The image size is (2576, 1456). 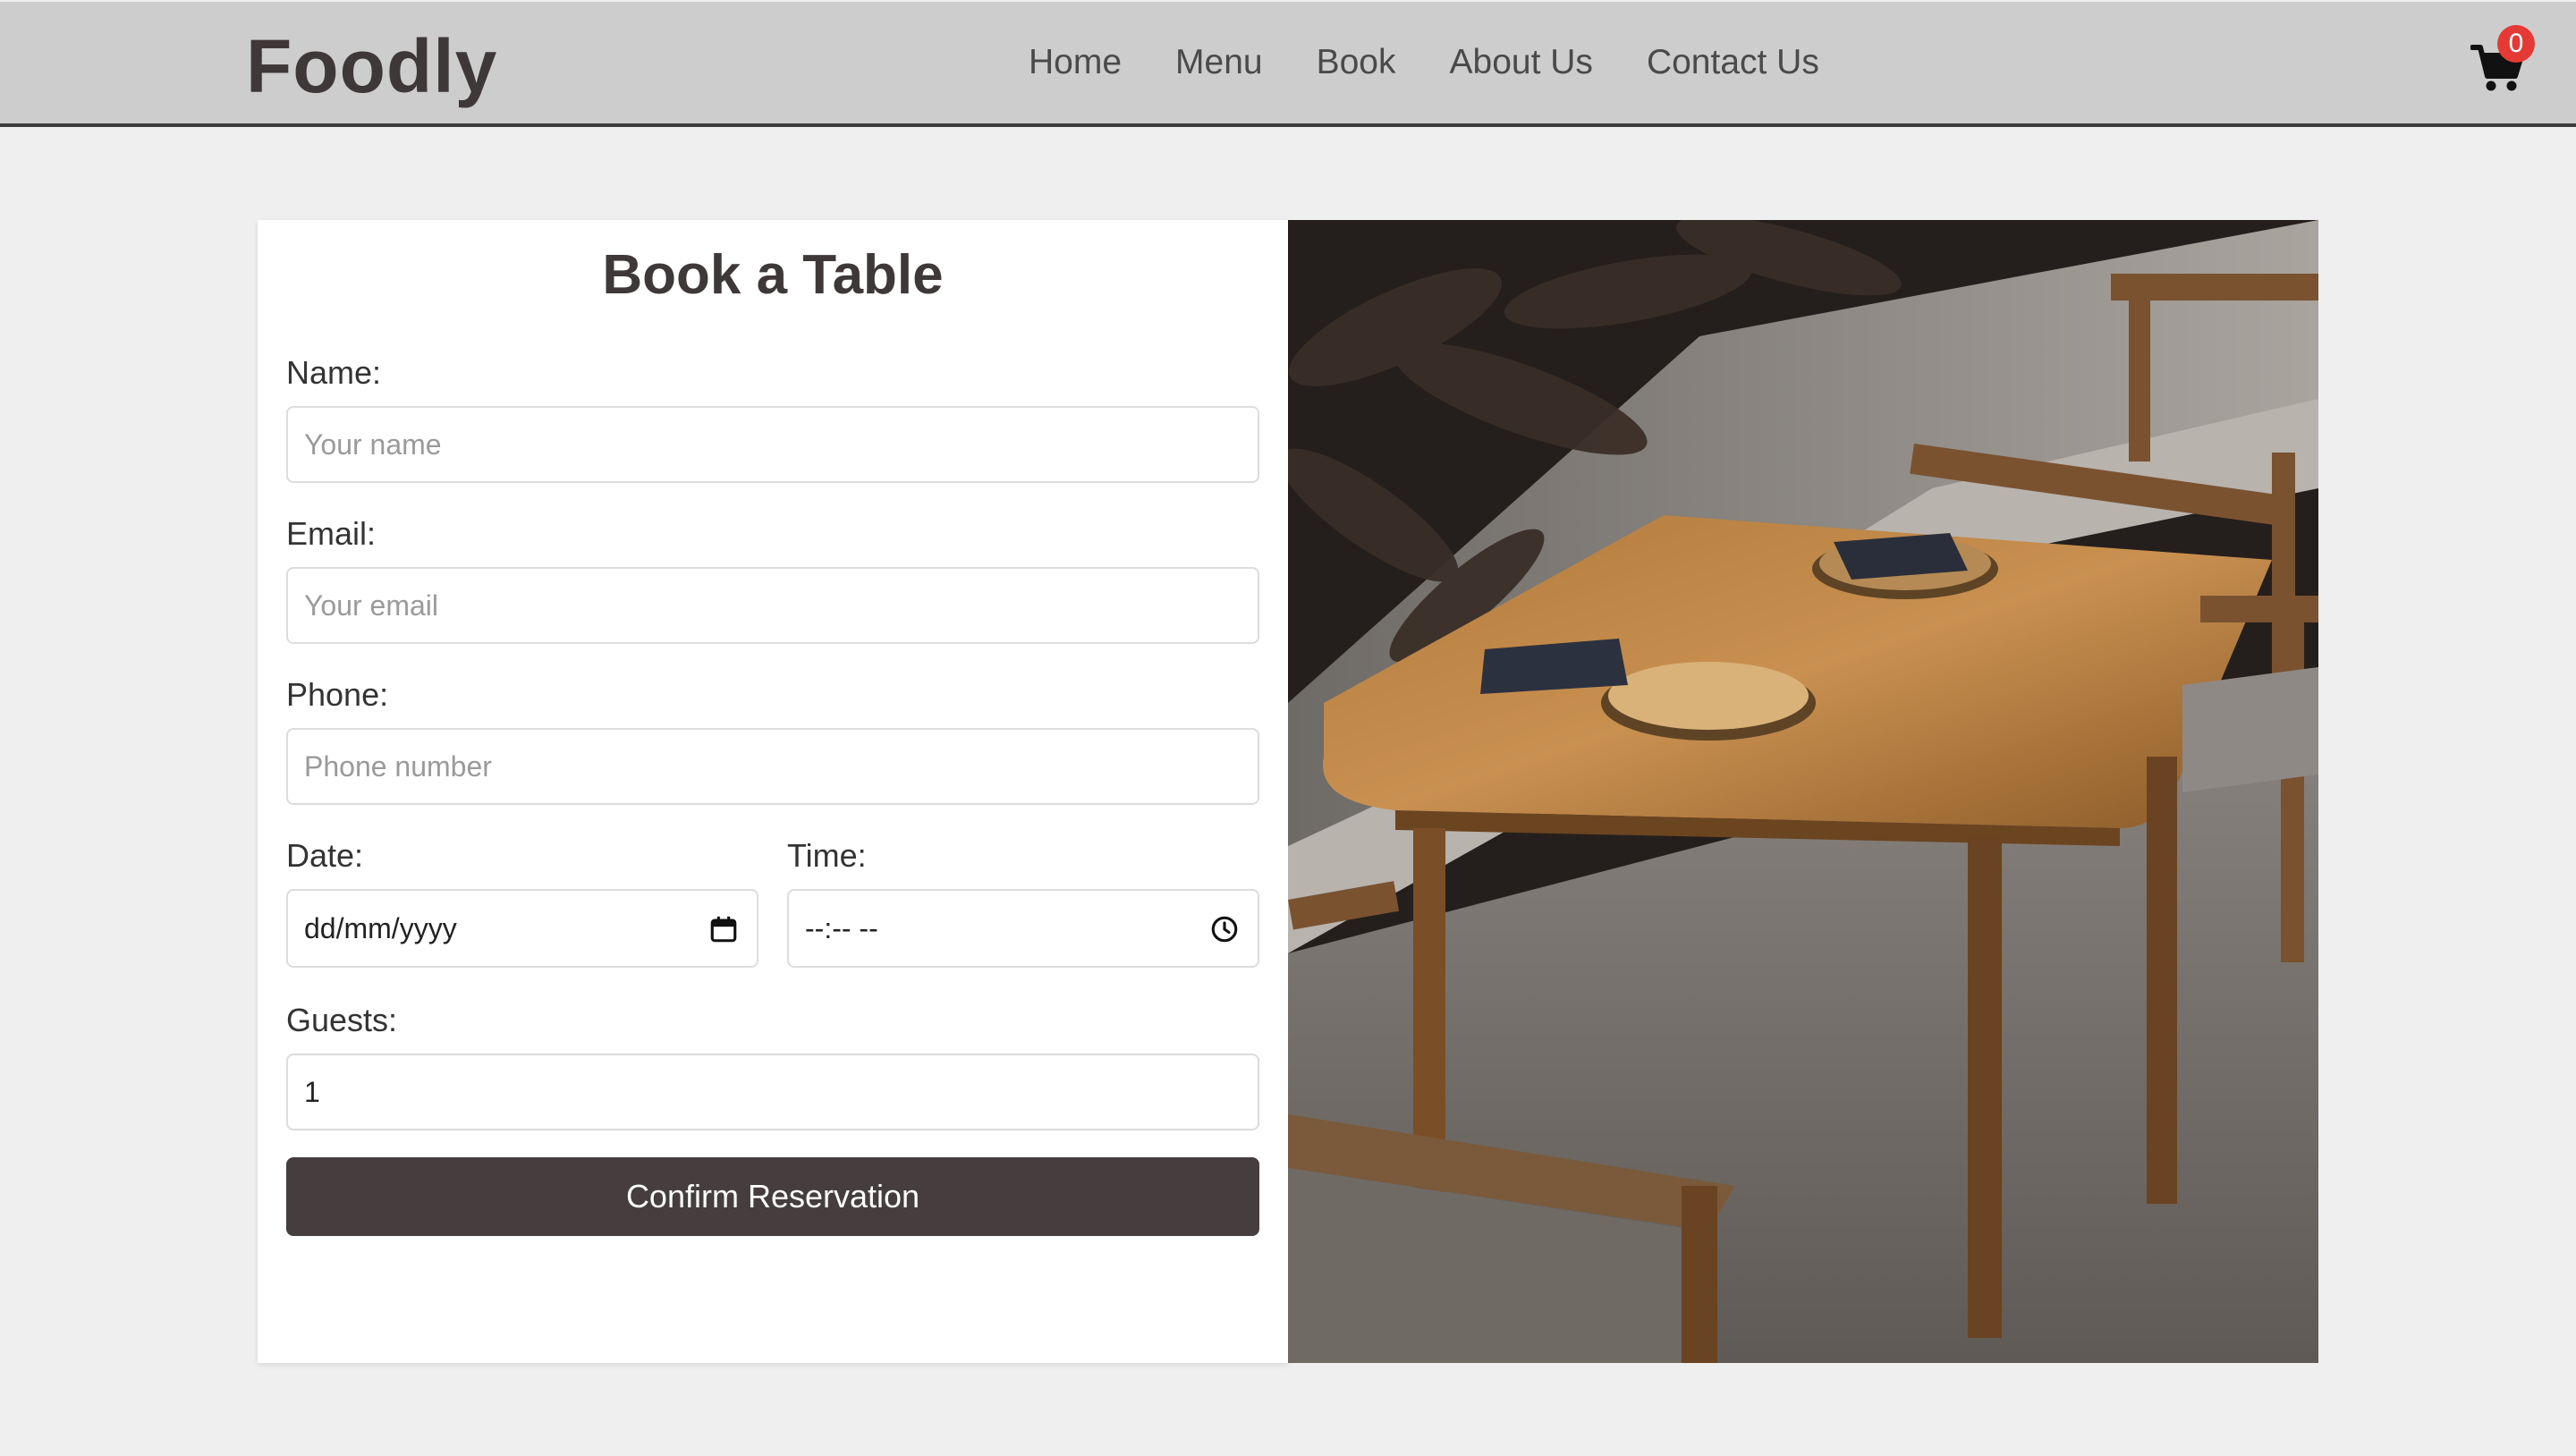 I want to click on cart-button: 0, so click(x=2502, y=60).